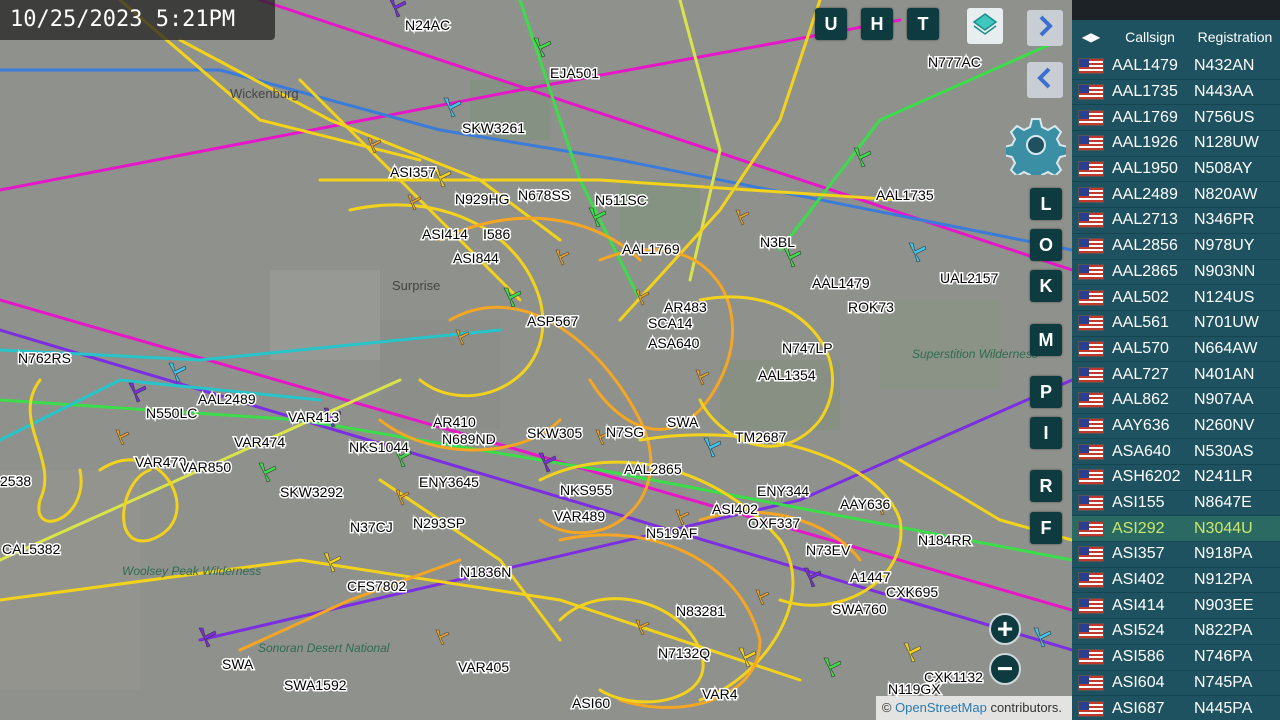 Image resolution: width=1280 pixels, height=720 pixels. What do you see at coordinates (379, 447) in the screenshot?
I see `aircraft-label: NKS1044` at bounding box center [379, 447].